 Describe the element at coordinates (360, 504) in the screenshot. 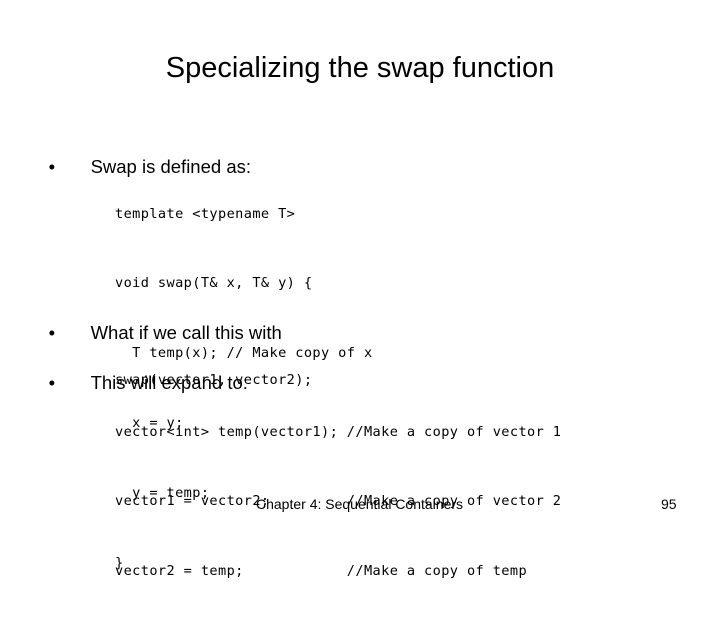

I see `footer-chapter: Chapter 4: Sequential Containers` at that location.